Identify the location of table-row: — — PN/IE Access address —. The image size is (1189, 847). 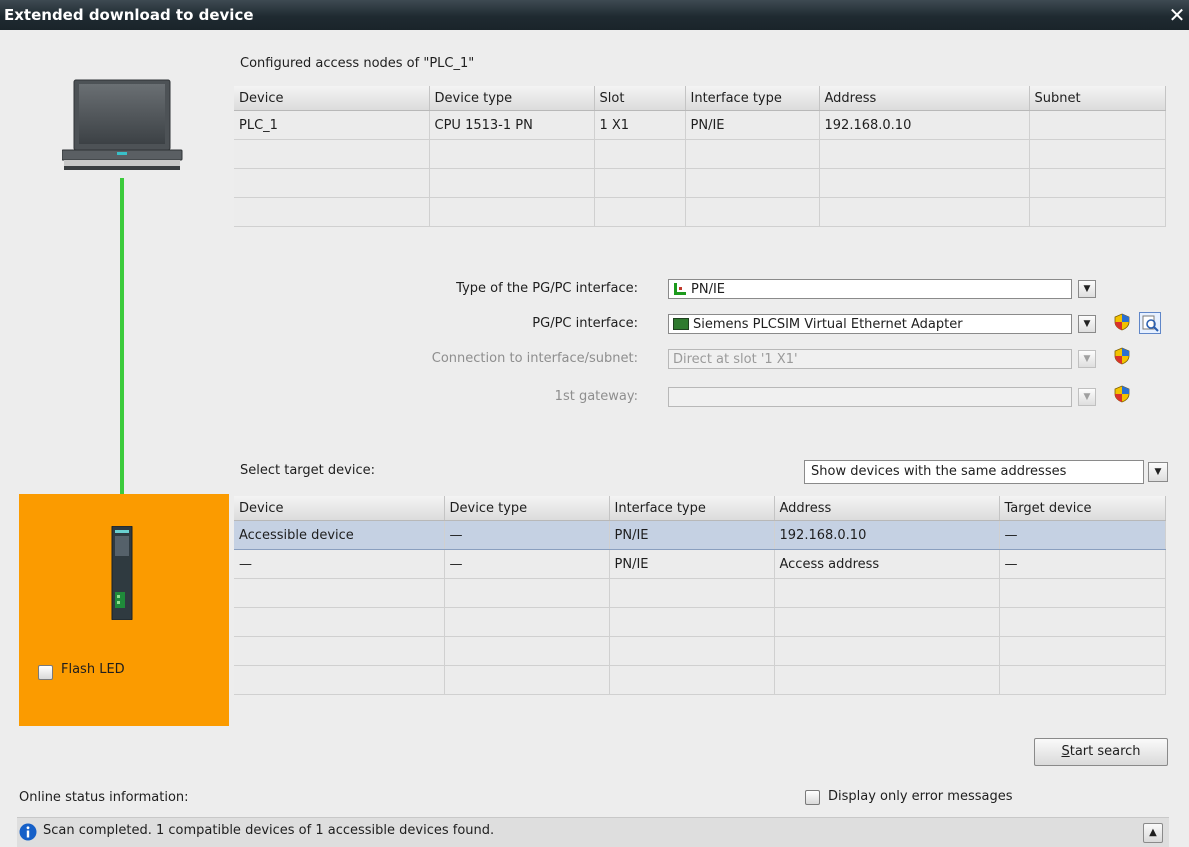
(700, 564).